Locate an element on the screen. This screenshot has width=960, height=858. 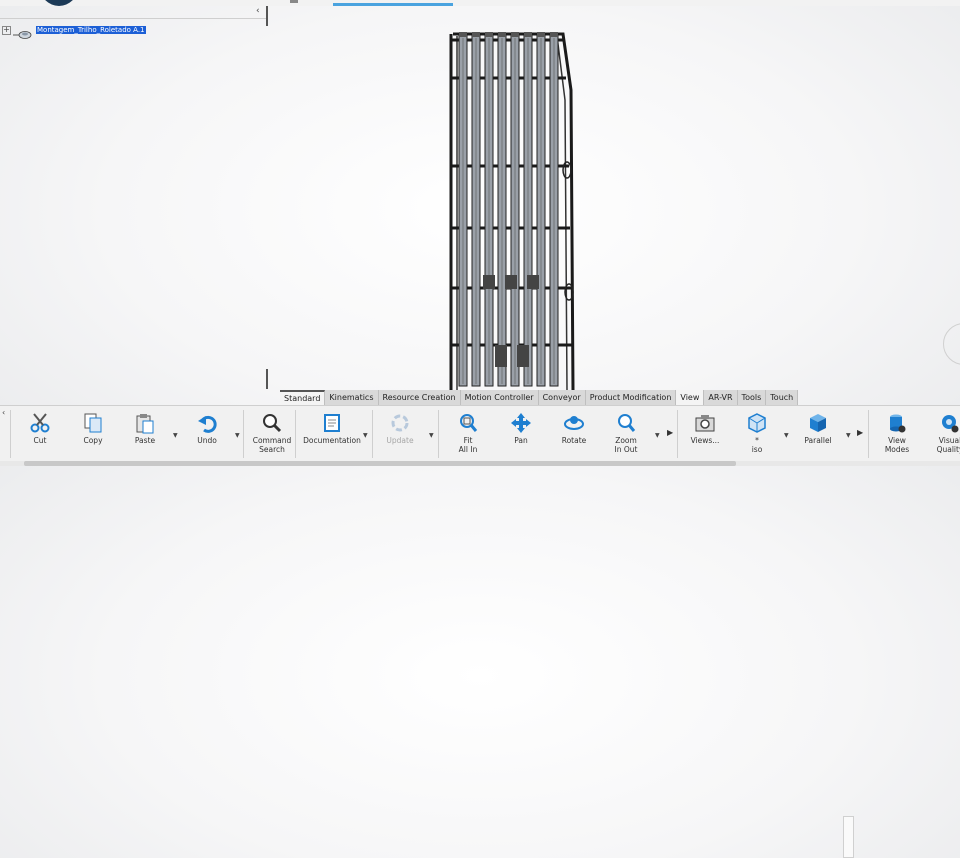
copy-label: Copy is located at coordinates (93, 440).